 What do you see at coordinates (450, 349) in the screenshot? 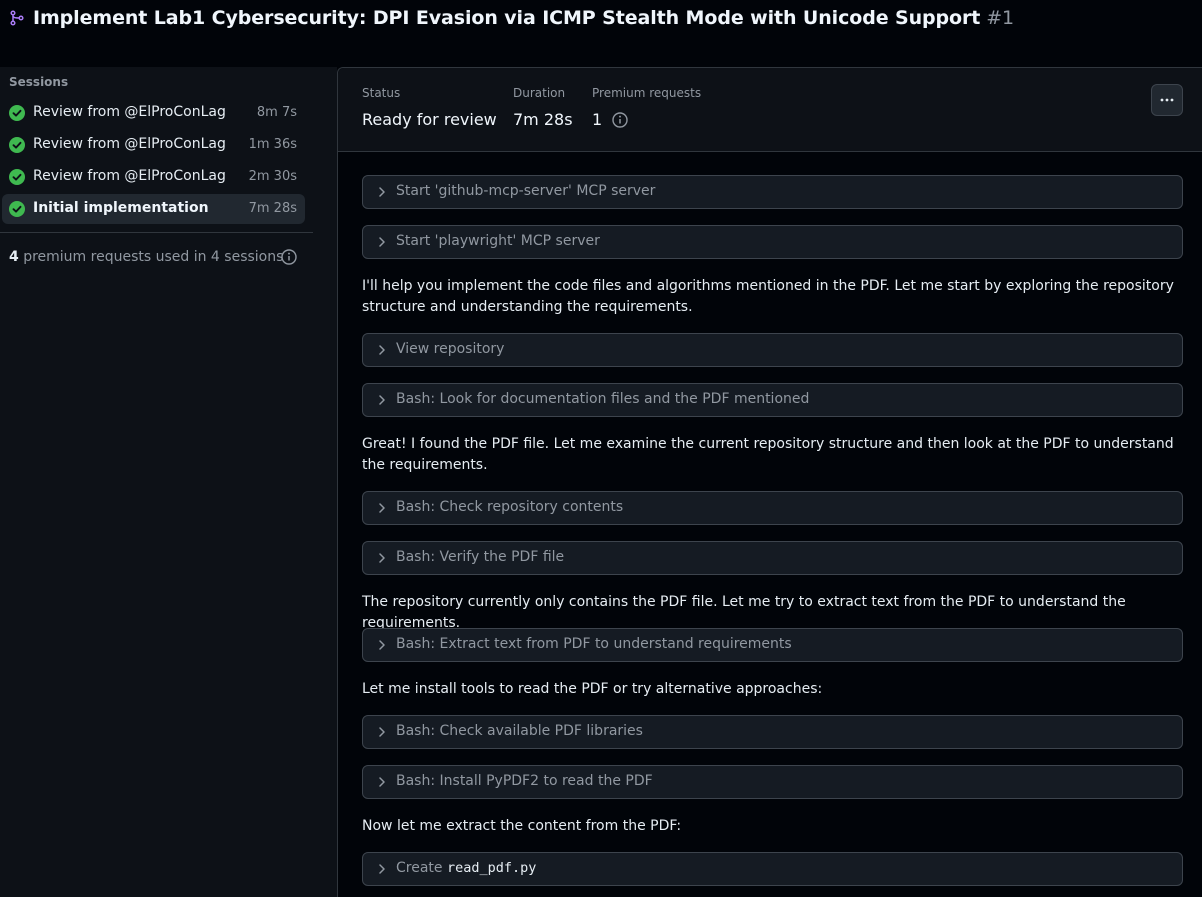
I see `step-label: View repository` at bounding box center [450, 349].